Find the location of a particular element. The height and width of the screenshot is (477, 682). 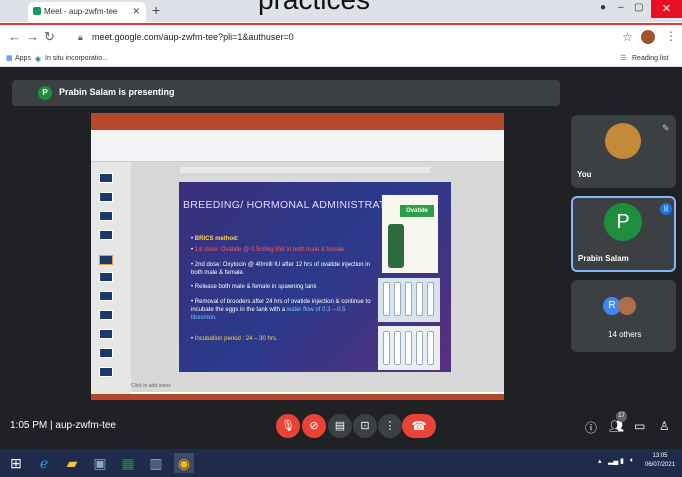

participant-photo is located at coordinates (623, 141).